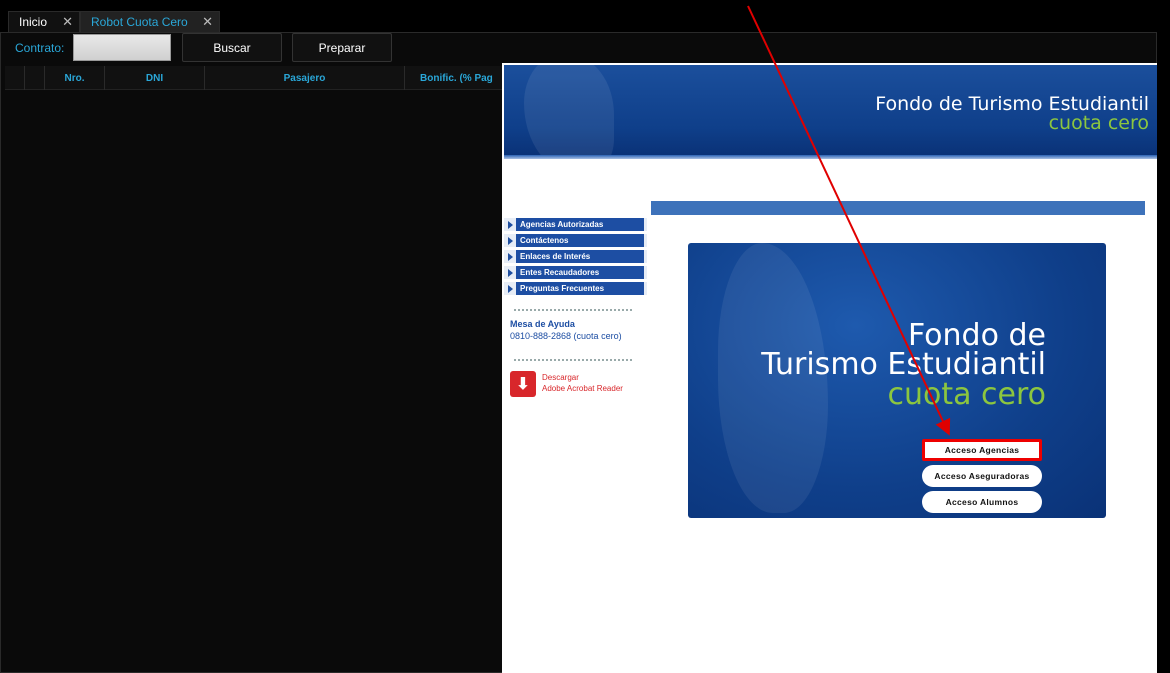 This screenshot has height=673, width=1170. I want to click on hero-subtitle: cuota cero, so click(966, 394).